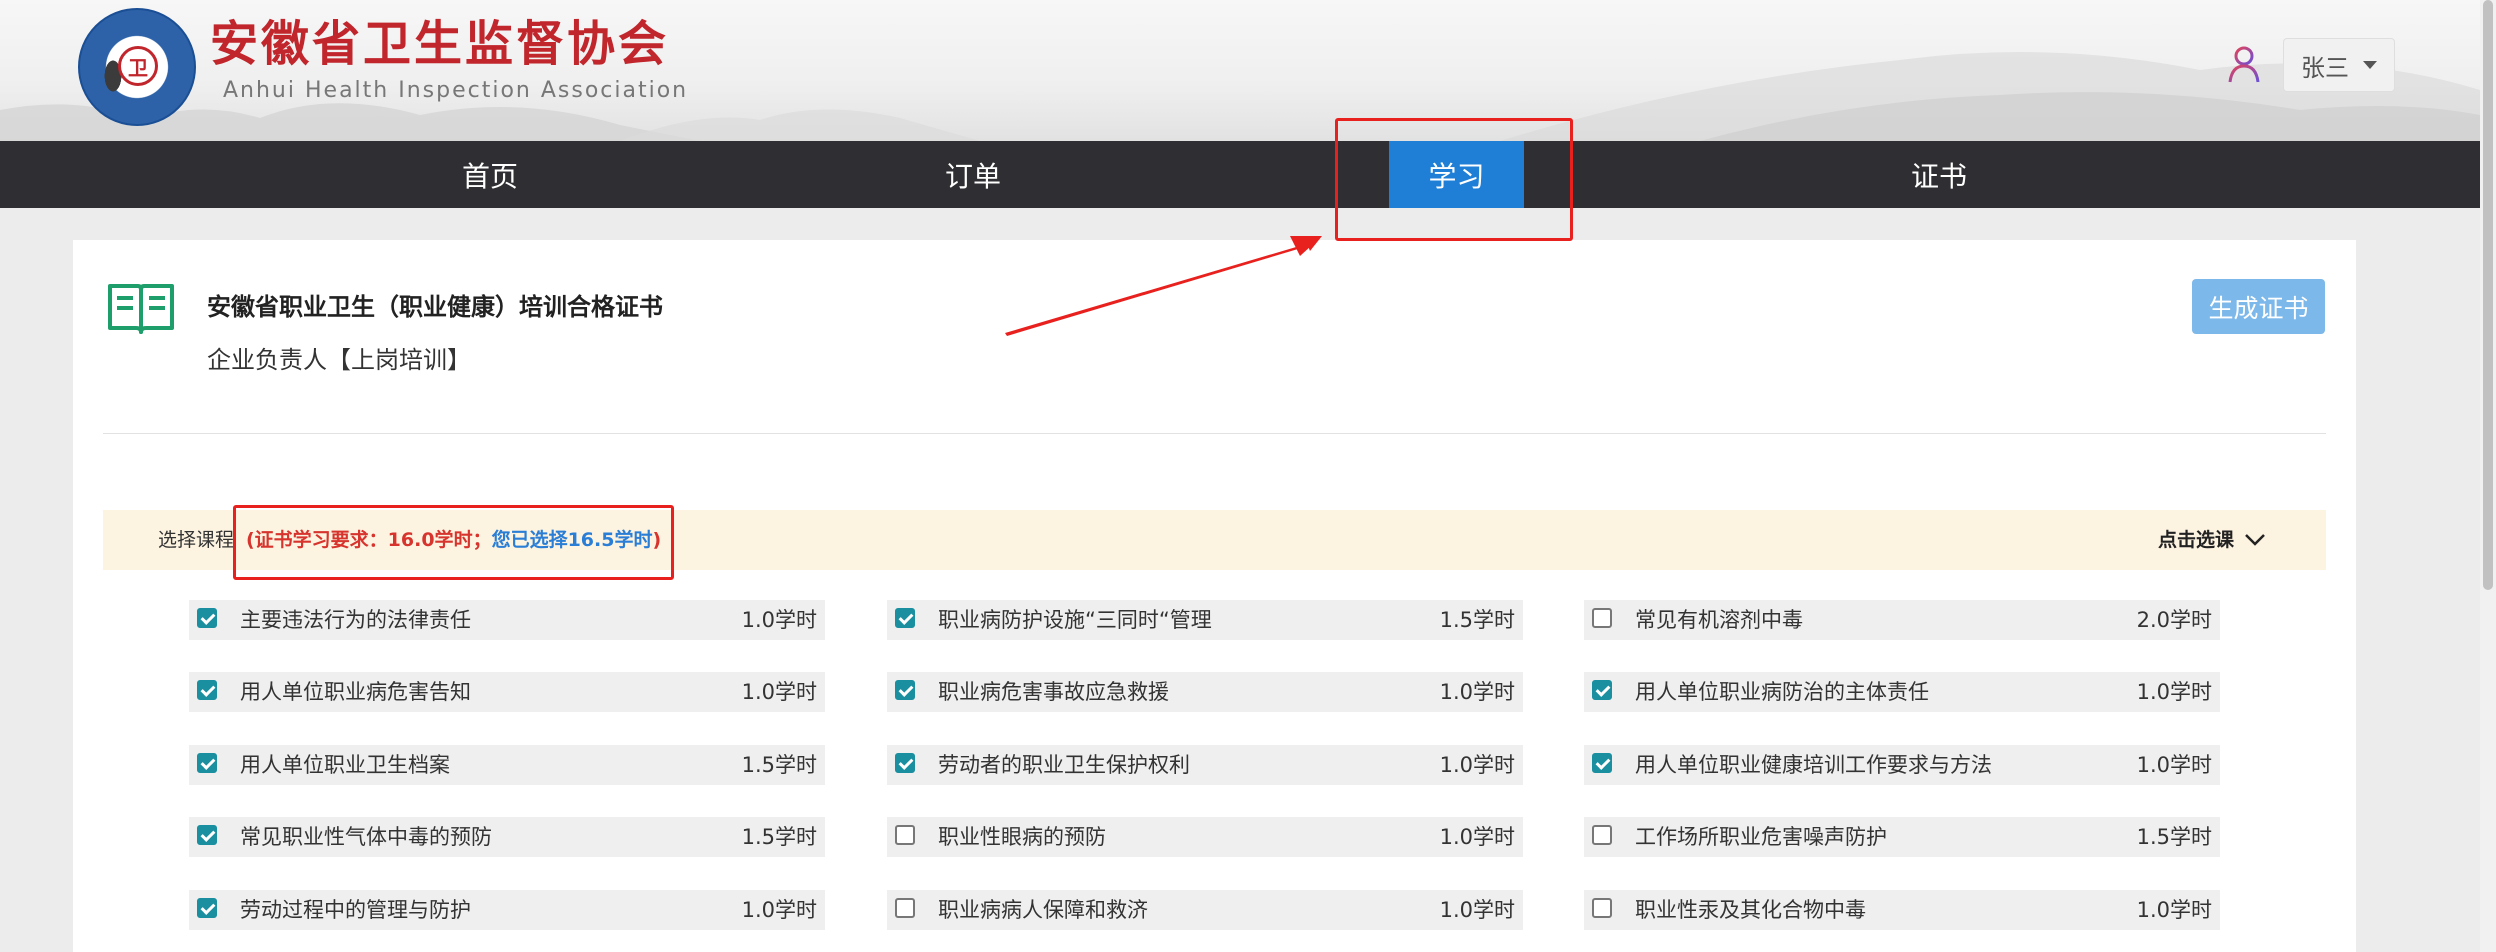 Image resolution: width=2496 pixels, height=952 pixels. What do you see at coordinates (1053, 692) in the screenshot?
I see `course-name: 职业病危害事故应急救援` at bounding box center [1053, 692].